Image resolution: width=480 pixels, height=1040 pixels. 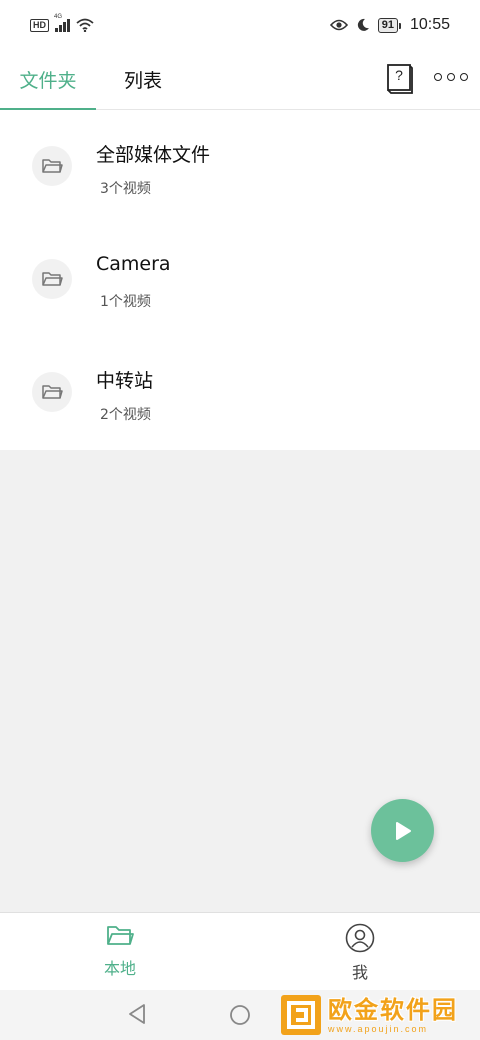 I want to click on folder-open-icon, so click(x=120, y=935).